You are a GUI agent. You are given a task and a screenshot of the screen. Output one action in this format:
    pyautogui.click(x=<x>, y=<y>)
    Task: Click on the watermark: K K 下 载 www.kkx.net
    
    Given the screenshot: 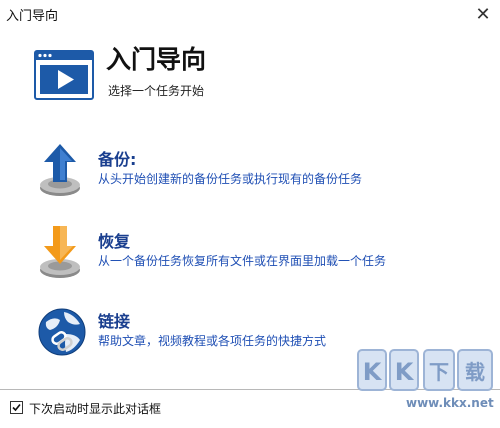 What is the action you would take?
    pyautogui.click(x=426, y=384)
    